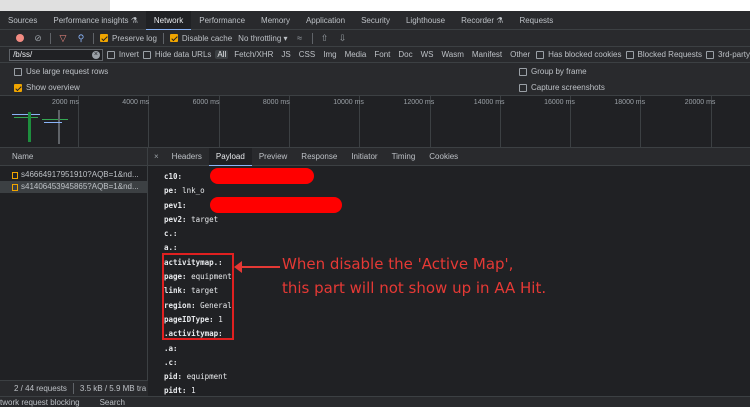  Describe the element at coordinates (81, 38) in the screenshot. I see `search-icon: ⚲` at that location.